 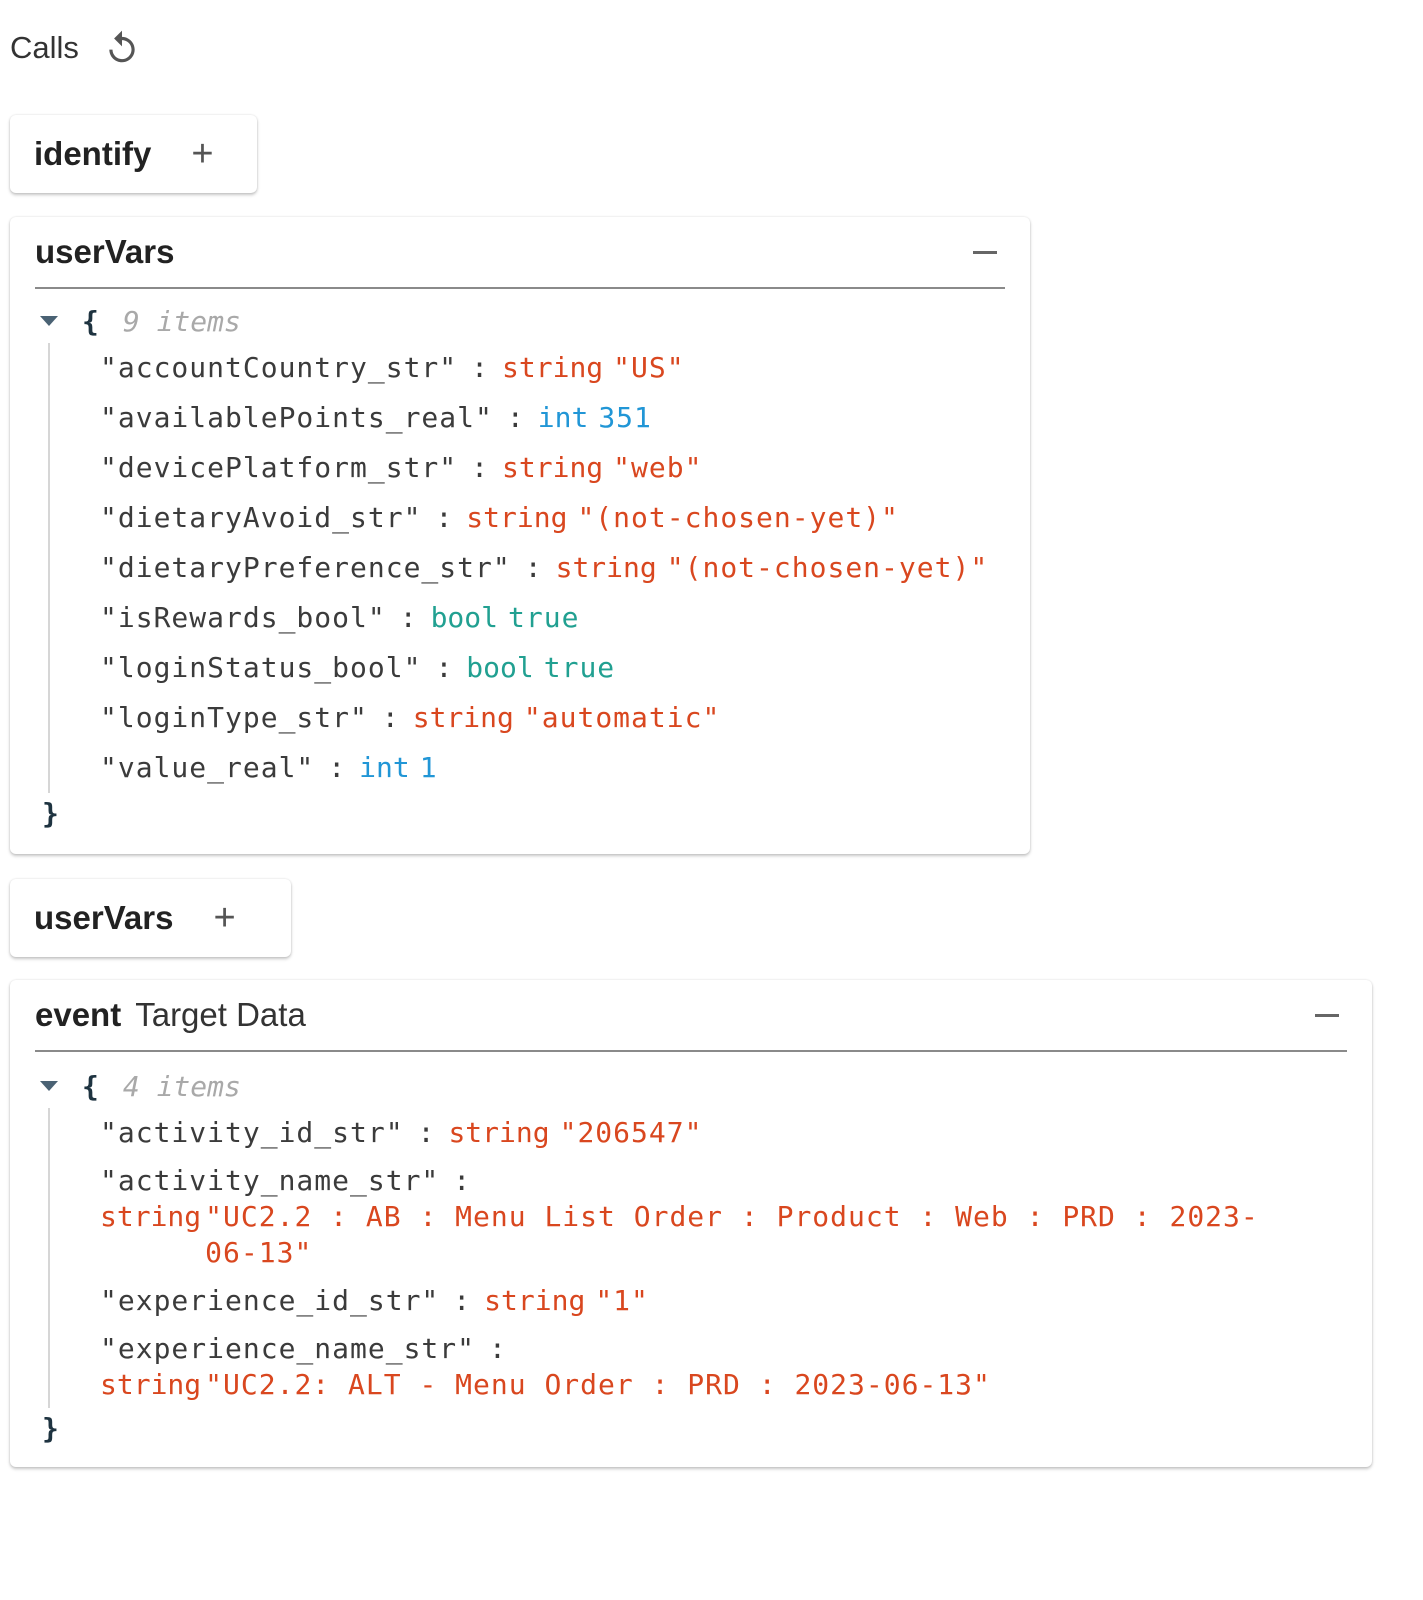 What do you see at coordinates (122, 48) in the screenshot?
I see `refresh-icon` at bounding box center [122, 48].